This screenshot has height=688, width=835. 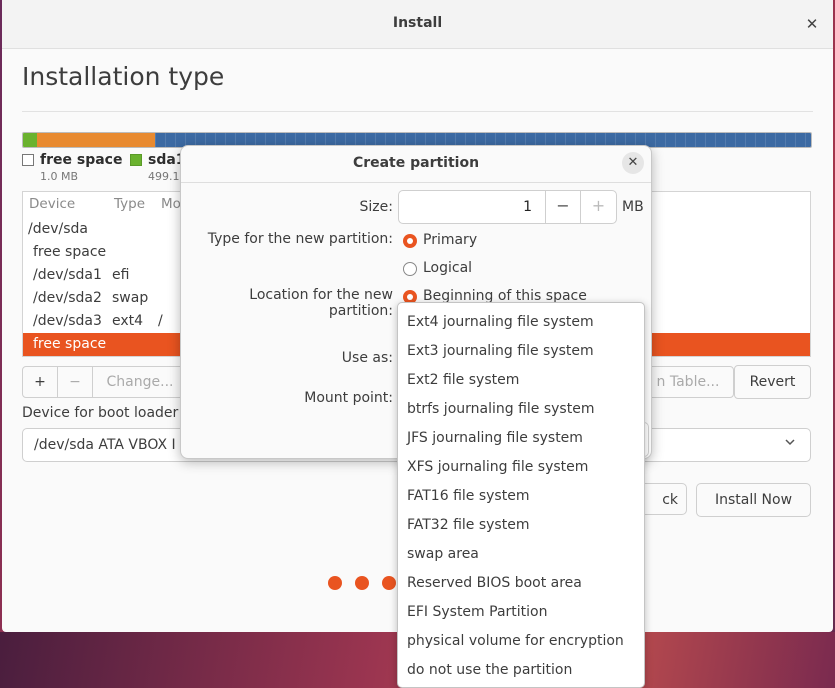 I want to click on page-title: Installation type, so click(x=123, y=76).